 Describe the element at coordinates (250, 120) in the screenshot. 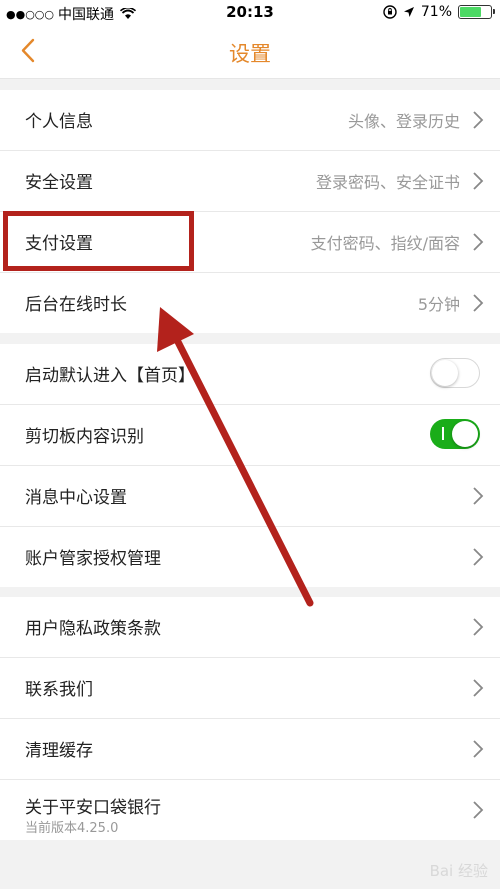

I see `row-personal-info: 个人信息 头像、登录历史` at that location.